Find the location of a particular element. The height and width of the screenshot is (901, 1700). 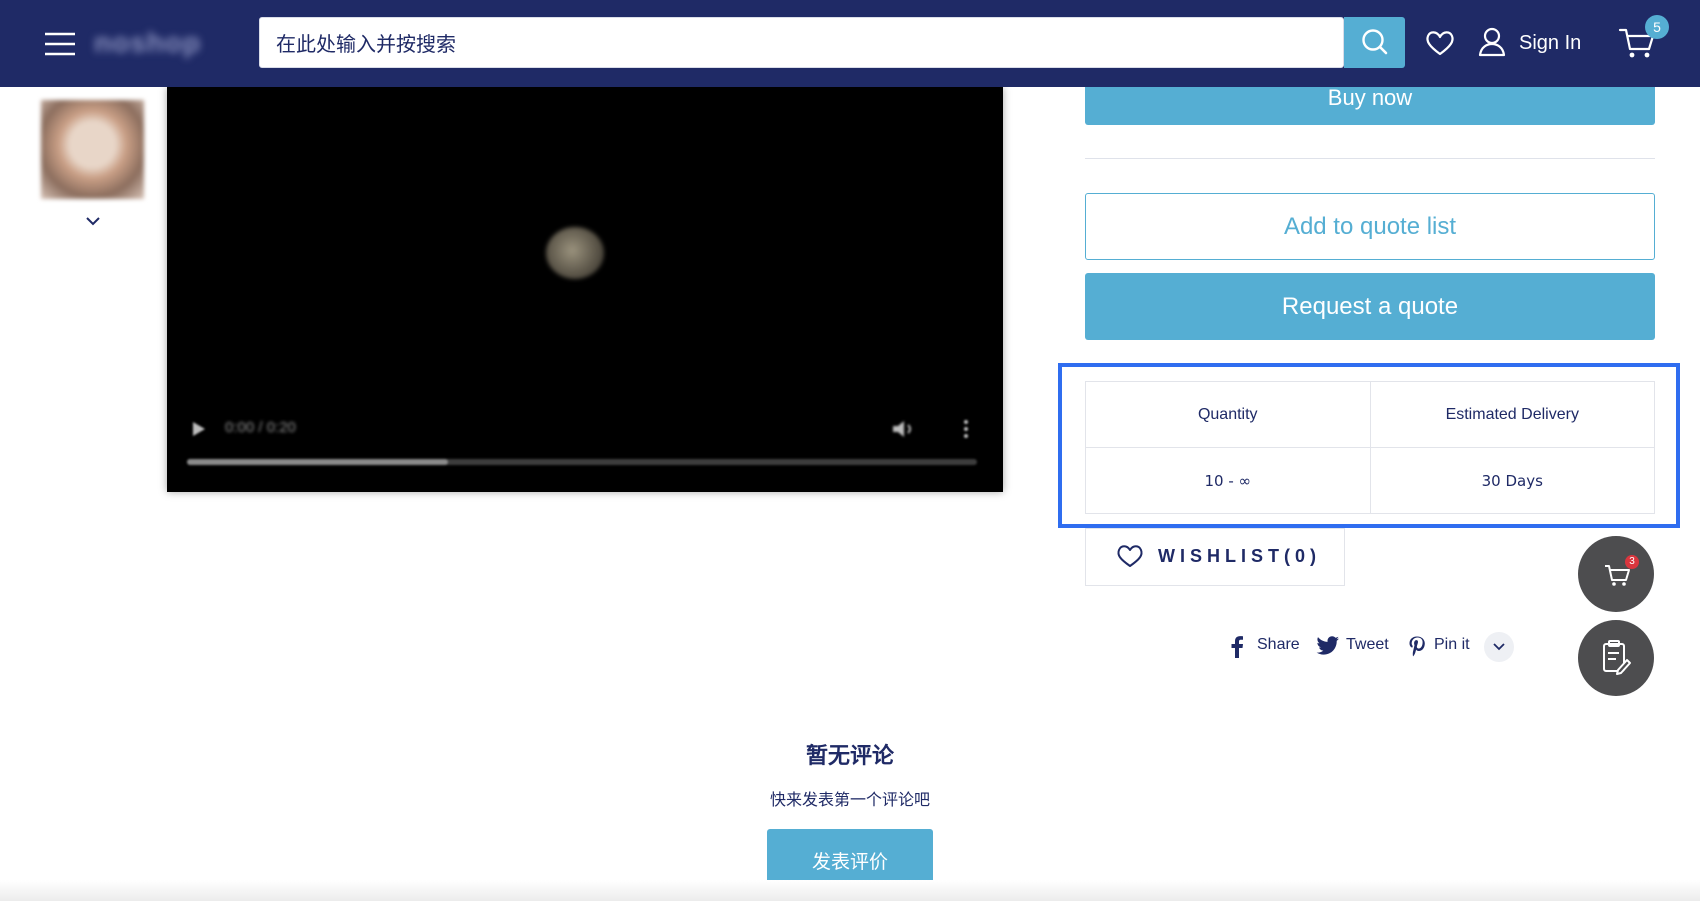

menu-icon is located at coordinates (60, 44).